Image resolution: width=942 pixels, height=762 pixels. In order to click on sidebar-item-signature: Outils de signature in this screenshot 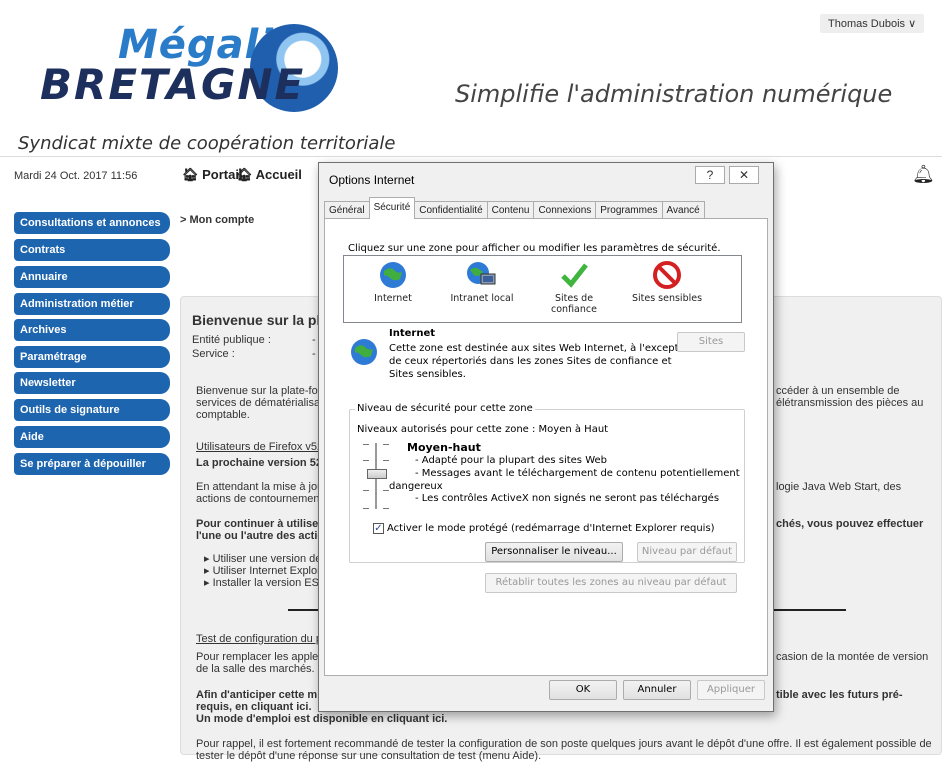, I will do `click(92, 410)`.